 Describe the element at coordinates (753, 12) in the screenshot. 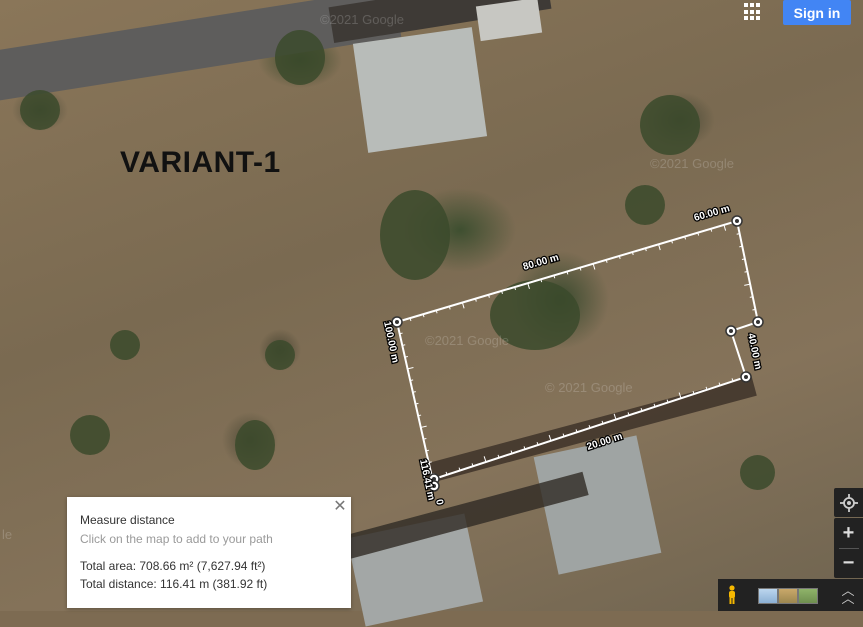

I see `apps-grid-icon` at that location.